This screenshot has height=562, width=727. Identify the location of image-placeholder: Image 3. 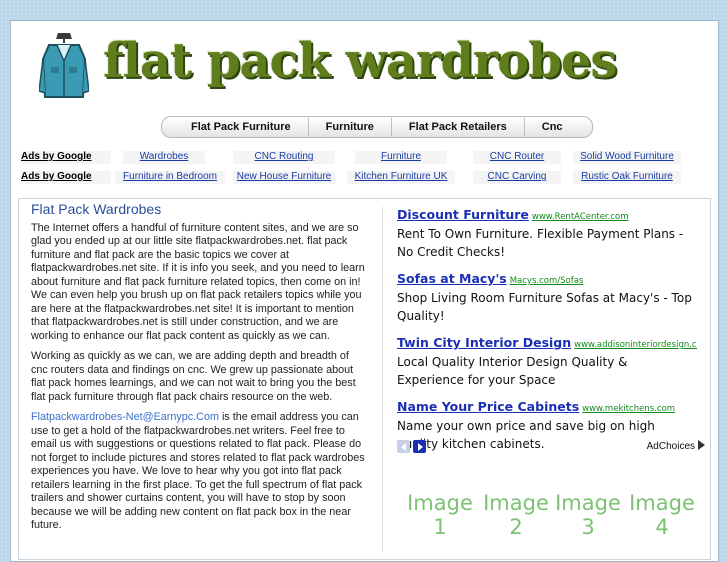
(588, 515).